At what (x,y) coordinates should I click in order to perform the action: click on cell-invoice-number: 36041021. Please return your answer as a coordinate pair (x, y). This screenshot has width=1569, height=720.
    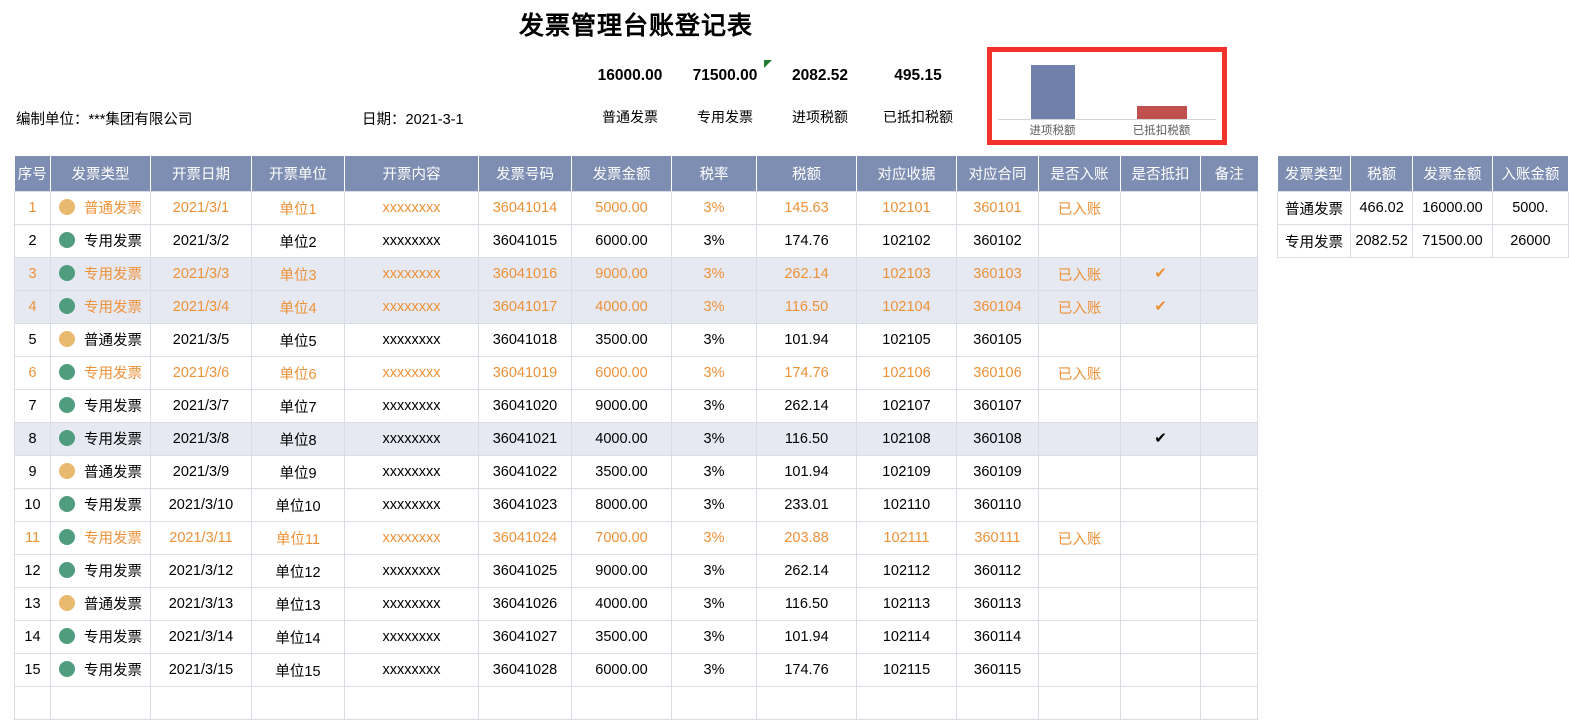
    Looking at the image, I should click on (525, 439).